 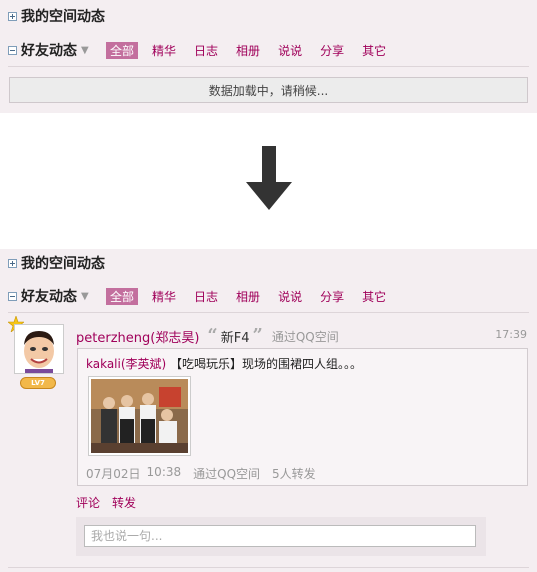 I want to click on comment-area, so click(x=281, y=536).